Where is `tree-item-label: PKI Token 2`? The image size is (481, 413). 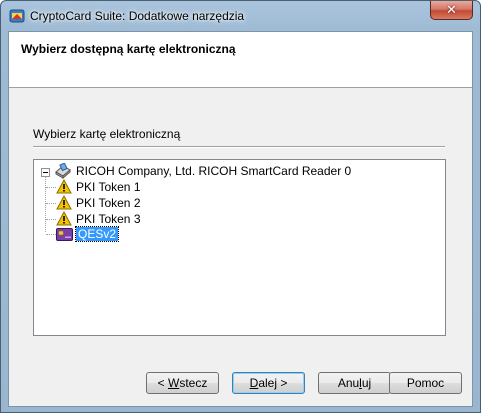 tree-item-label: PKI Token 2 is located at coordinates (108, 203).